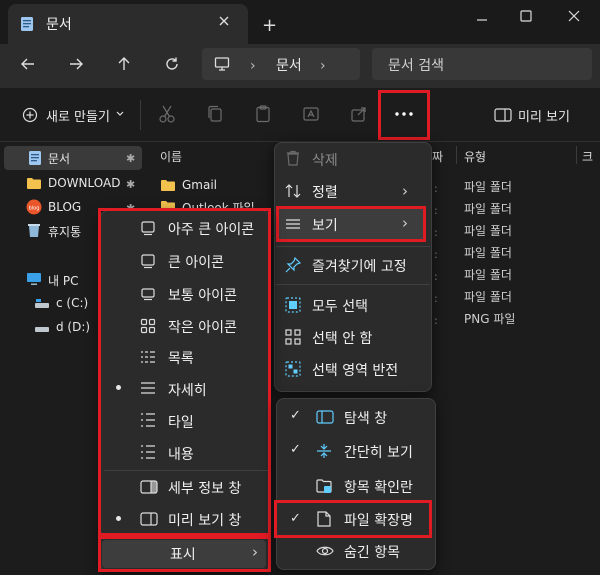 Image resolution: width=600 pixels, height=575 pixels. What do you see at coordinates (59, 158) in the screenshot?
I see `sidebar-item-documents: 문서` at bounding box center [59, 158].